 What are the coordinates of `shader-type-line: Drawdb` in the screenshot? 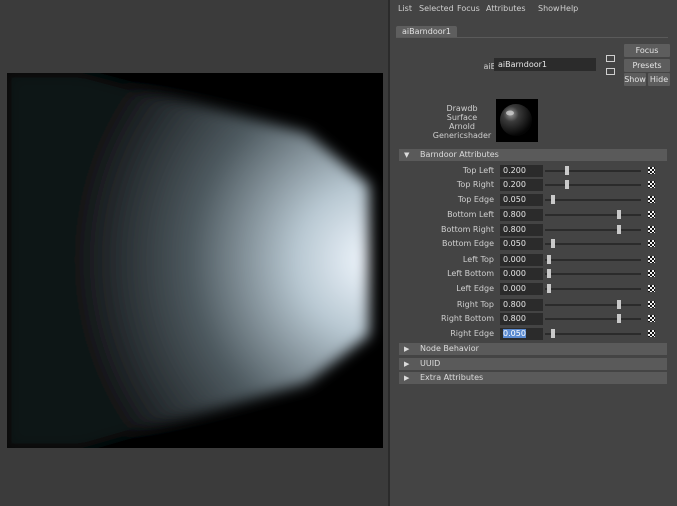 It's located at (462, 108).